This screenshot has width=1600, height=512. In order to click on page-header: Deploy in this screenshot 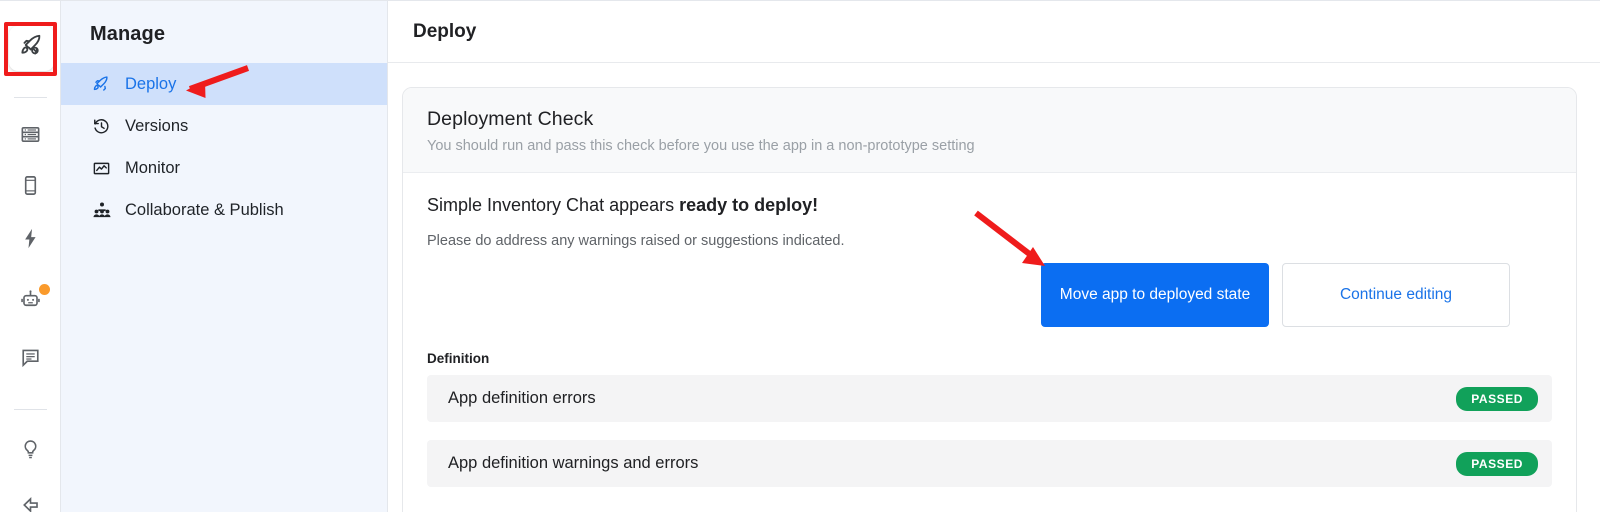, I will do `click(994, 32)`.